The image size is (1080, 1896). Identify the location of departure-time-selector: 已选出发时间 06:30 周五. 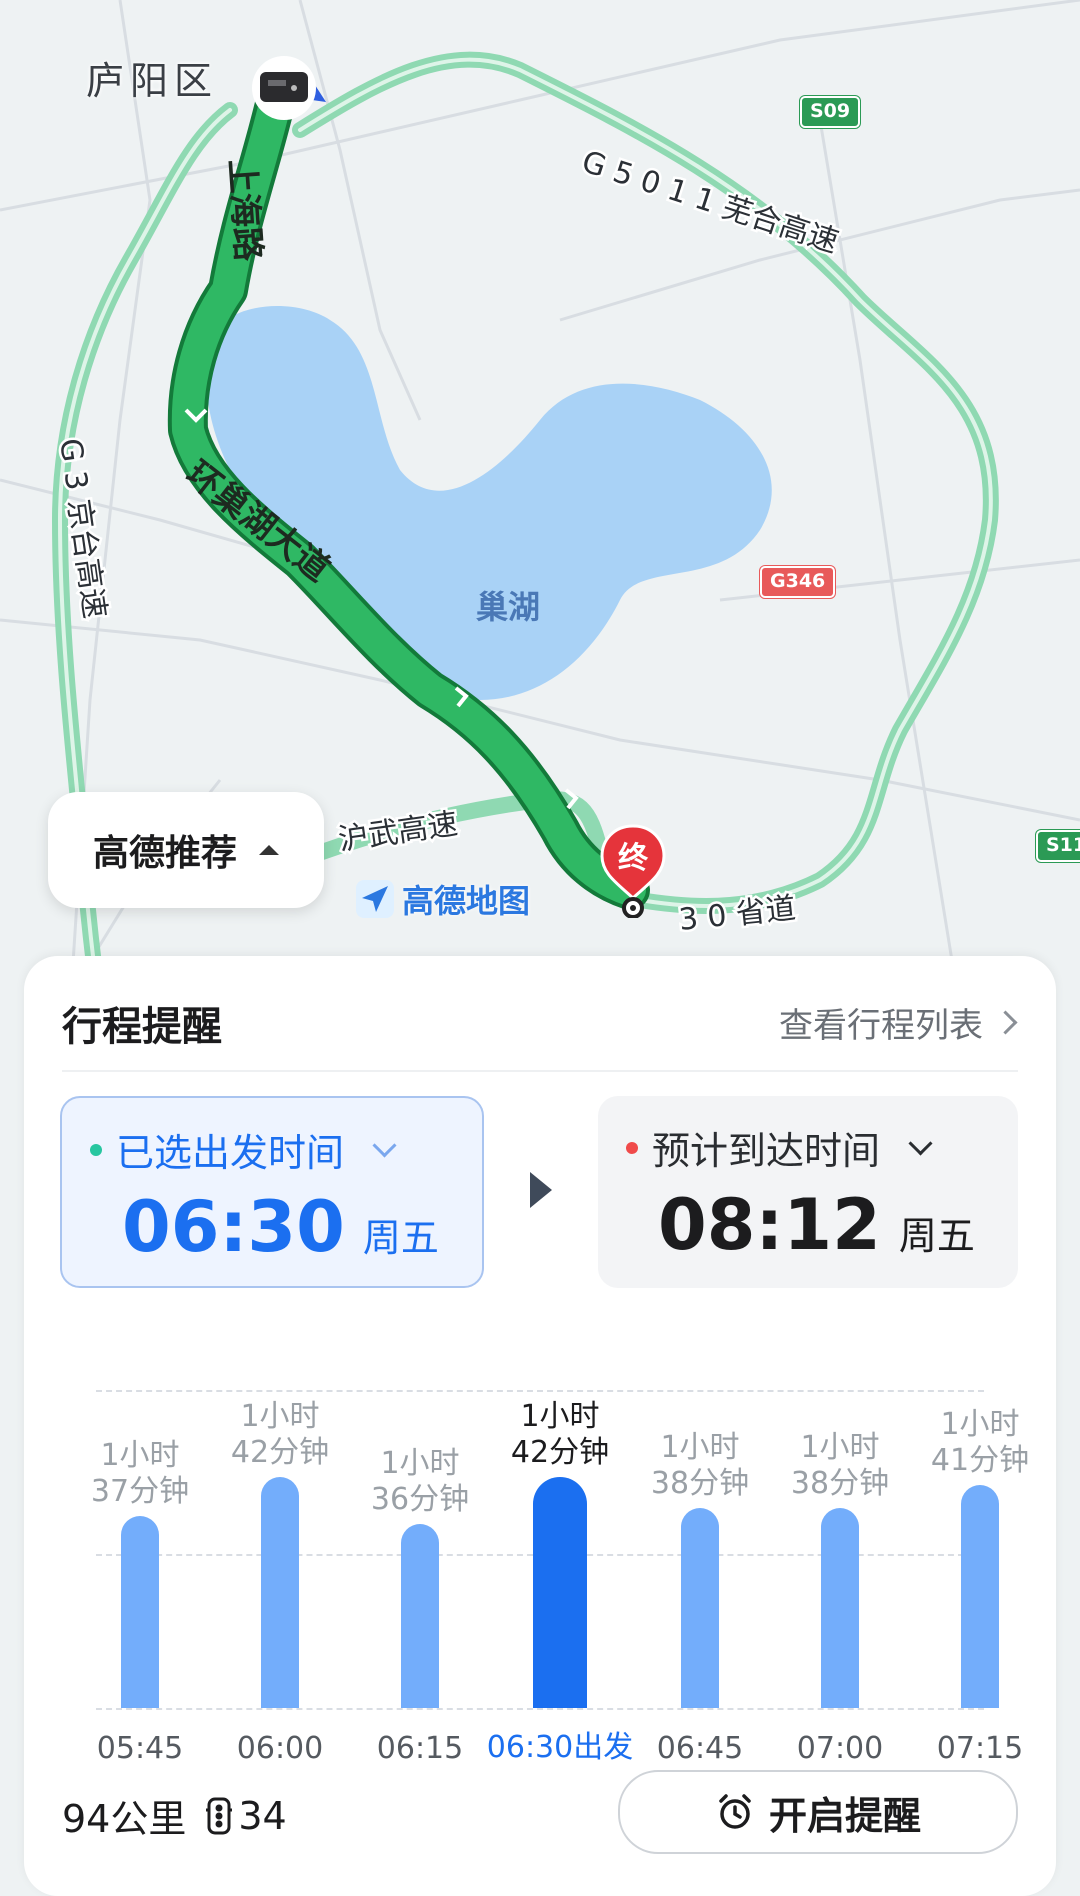
(272, 1192).